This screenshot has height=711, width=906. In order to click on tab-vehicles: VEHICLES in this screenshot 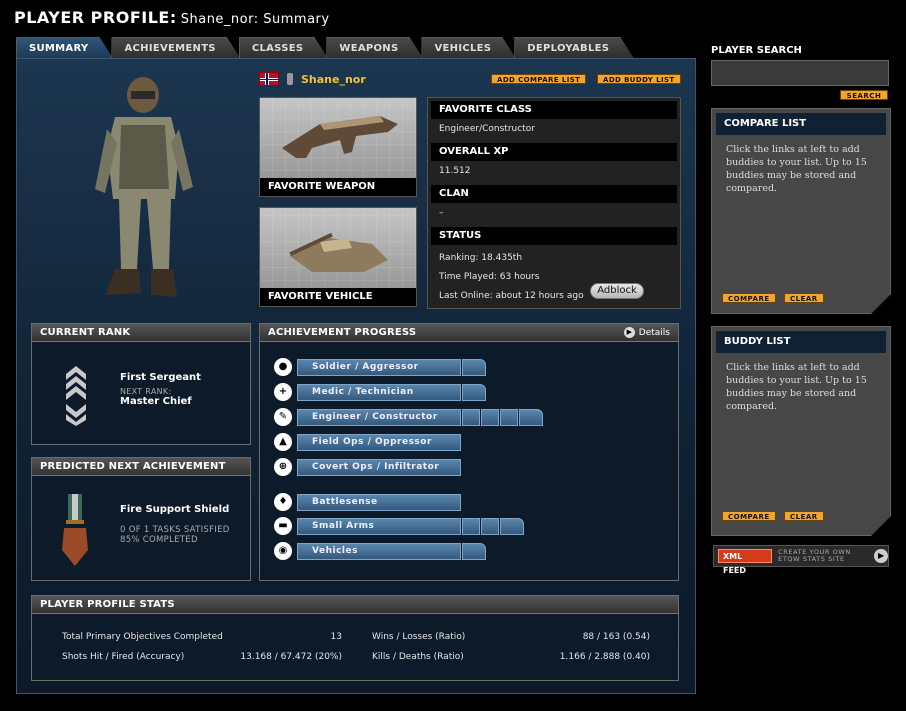, I will do `click(468, 48)`.